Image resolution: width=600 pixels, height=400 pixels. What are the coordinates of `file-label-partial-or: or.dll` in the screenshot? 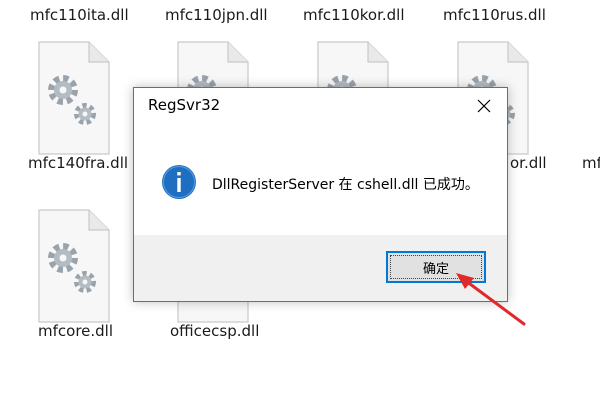 It's located at (528, 163).